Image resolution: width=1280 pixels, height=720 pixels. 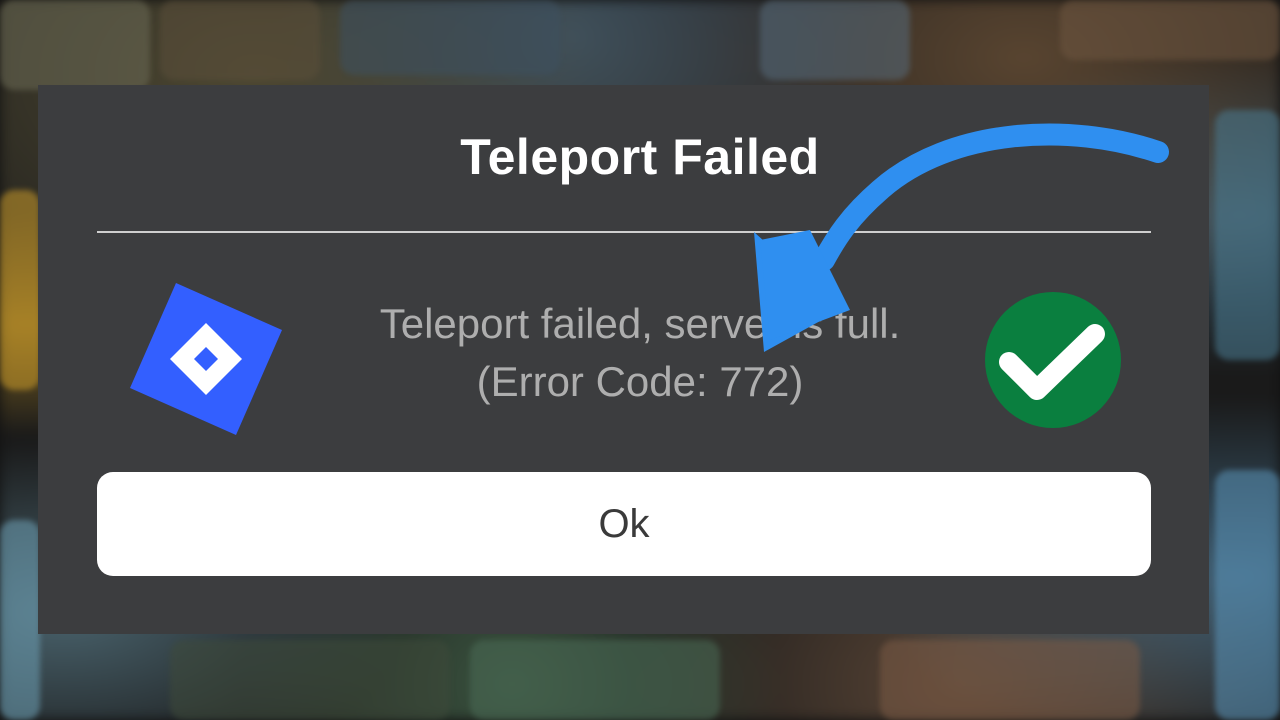 I want to click on dialog-title: Teleport Failed, so click(x=640, y=157).